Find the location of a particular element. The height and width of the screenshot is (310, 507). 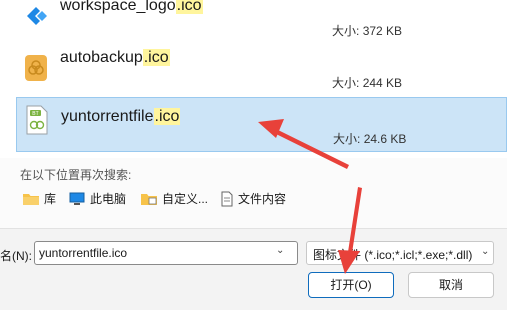

search-location-file-content: 文件内容 is located at coordinates (253, 200).